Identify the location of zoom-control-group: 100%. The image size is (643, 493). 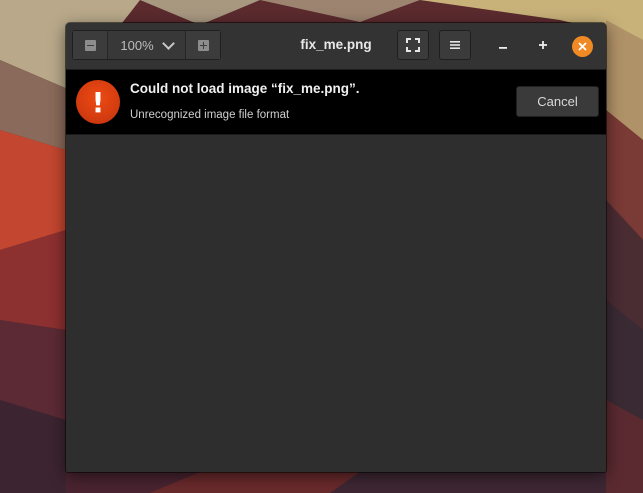
(146, 45).